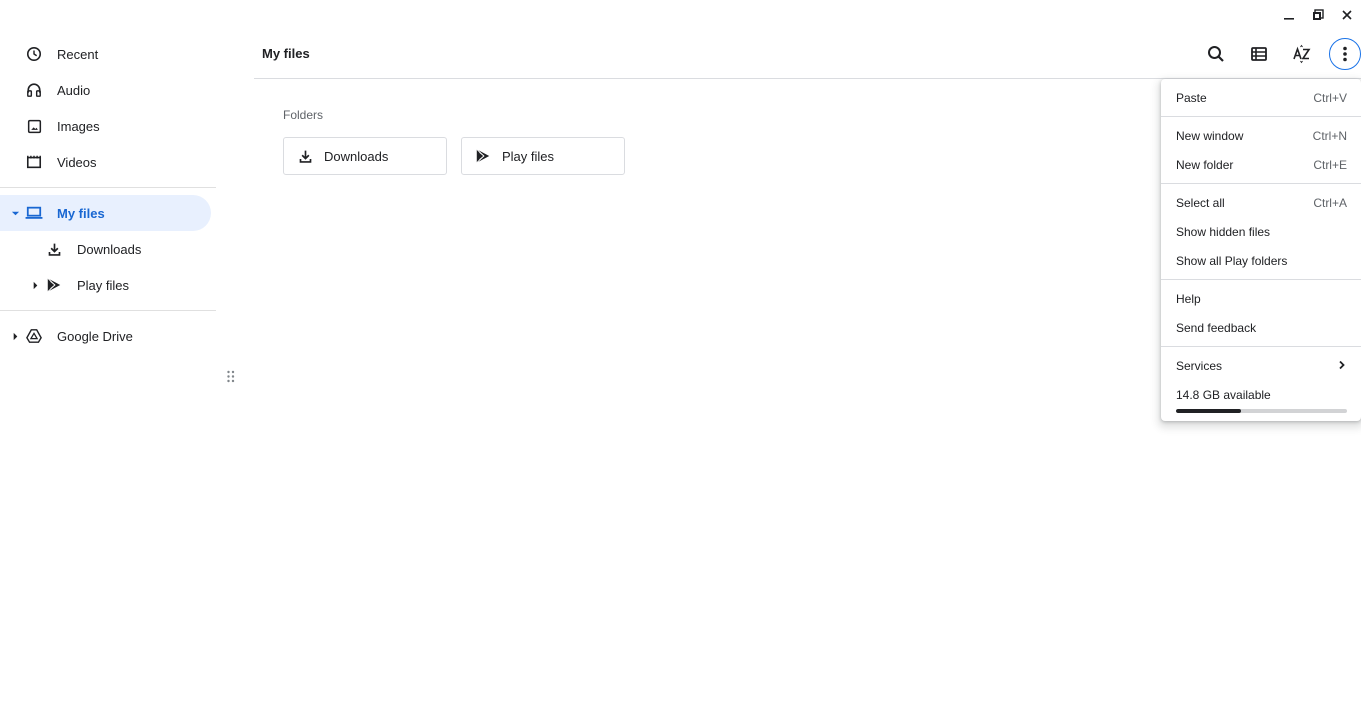 This screenshot has width=1361, height=721. What do you see at coordinates (1261, 411) in the screenshot?
I see `storage-usage-bar` at bounding box center [1261, 411].